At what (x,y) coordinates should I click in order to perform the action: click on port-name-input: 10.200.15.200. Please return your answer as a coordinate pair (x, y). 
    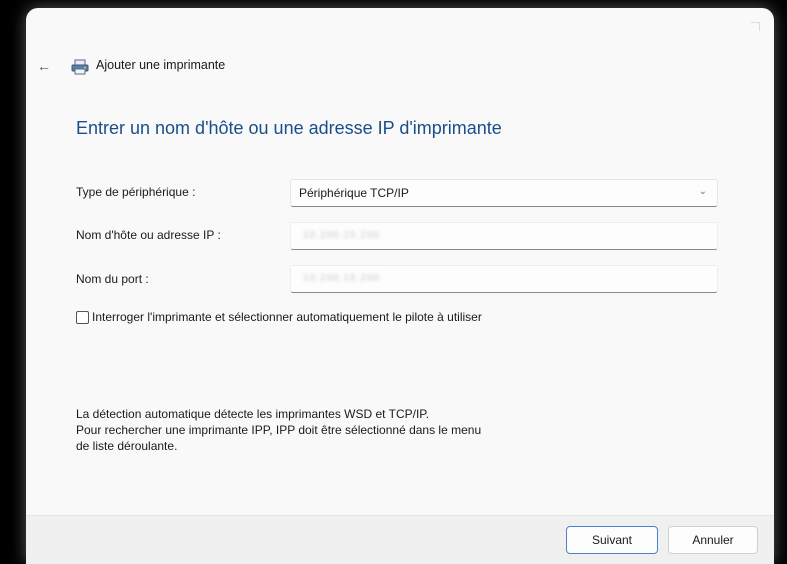
    Looking at the image, I should click on (504, 279).